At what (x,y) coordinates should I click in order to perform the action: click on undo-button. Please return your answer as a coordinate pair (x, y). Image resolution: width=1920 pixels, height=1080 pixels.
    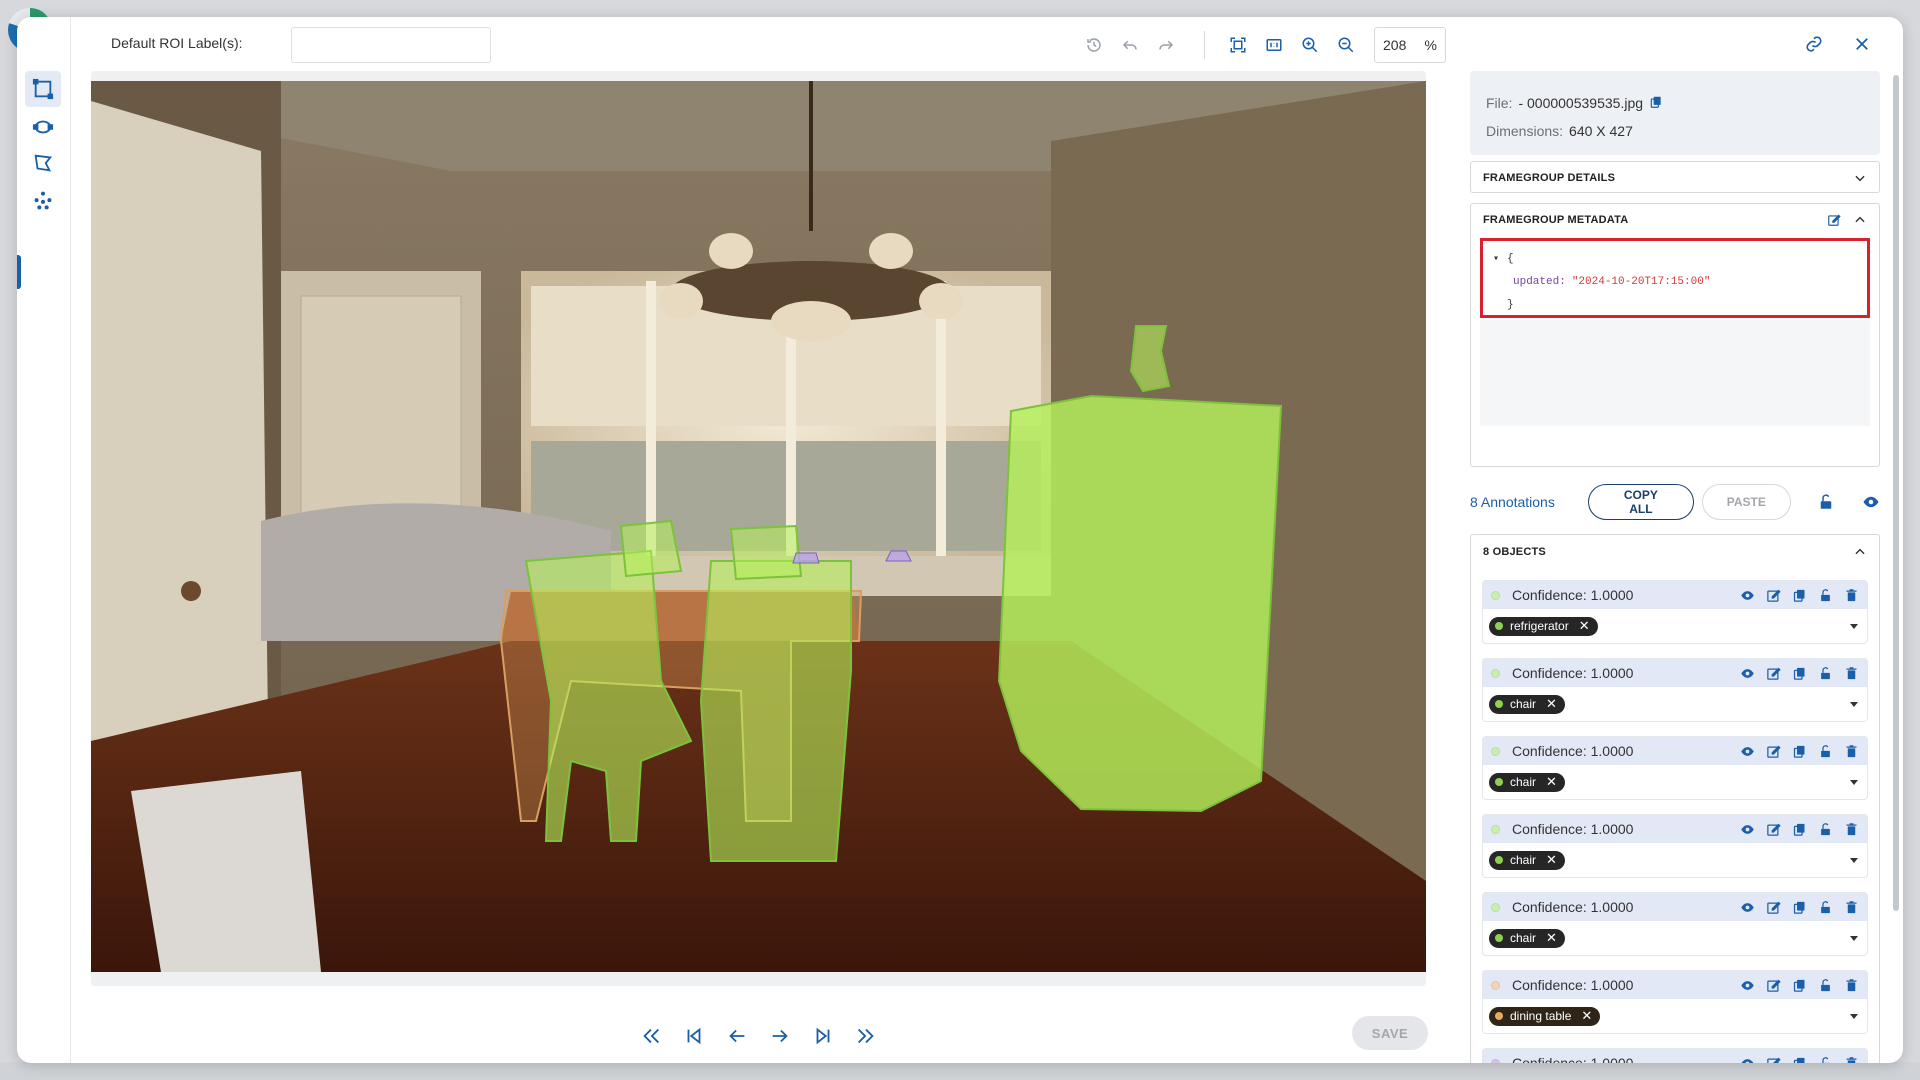
    Looking at the image, I should click on (1130, 45).